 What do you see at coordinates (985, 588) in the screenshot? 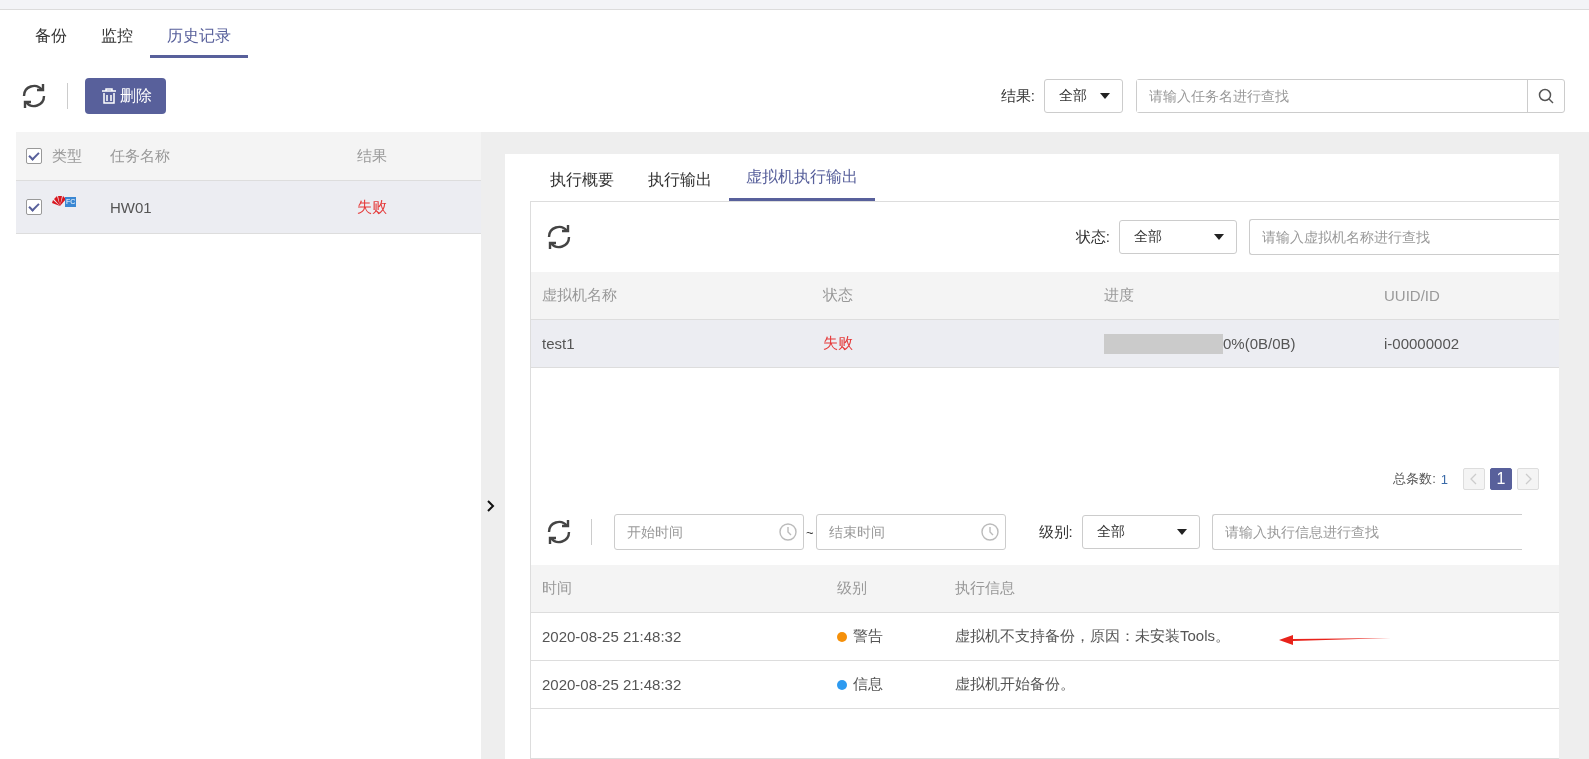
I see `column-header: 执行信息` at bounding box center [985, 588].